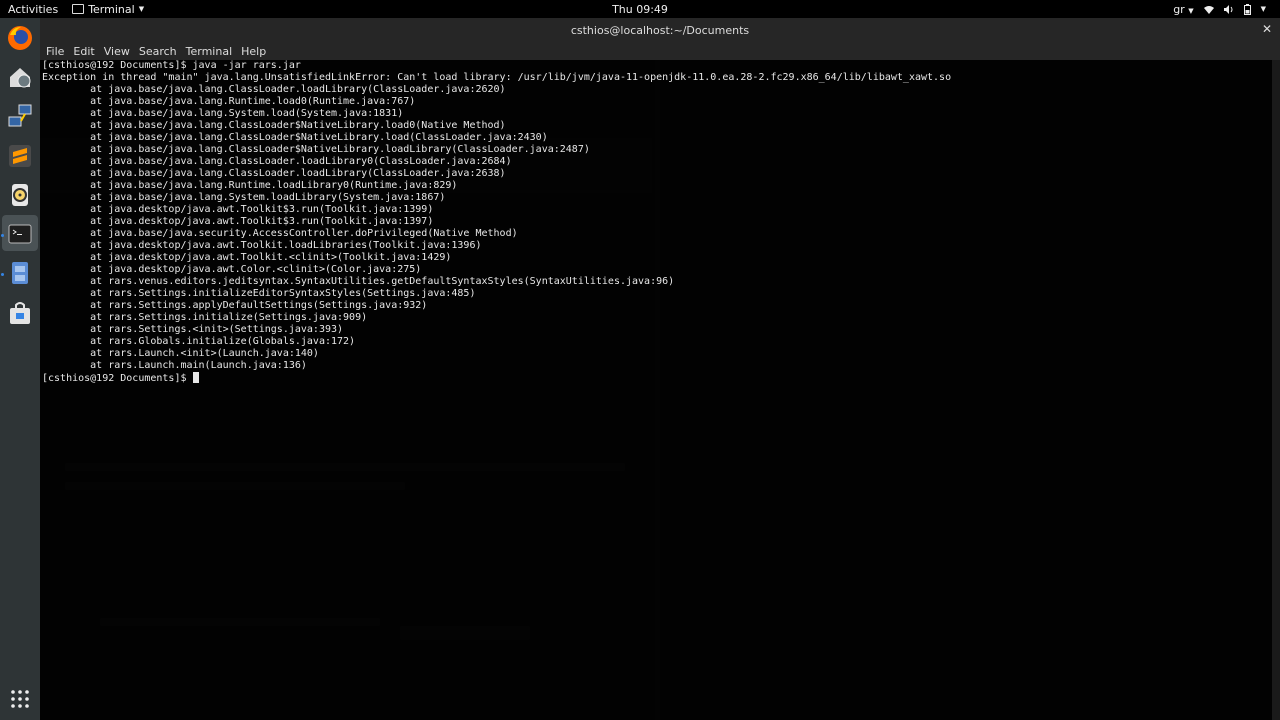 This screenshot has width=1280, height=720. What do you see at coordinates (195, 377) in the screenshot?
I see `text-cursor` at bounding box center [195, 377].